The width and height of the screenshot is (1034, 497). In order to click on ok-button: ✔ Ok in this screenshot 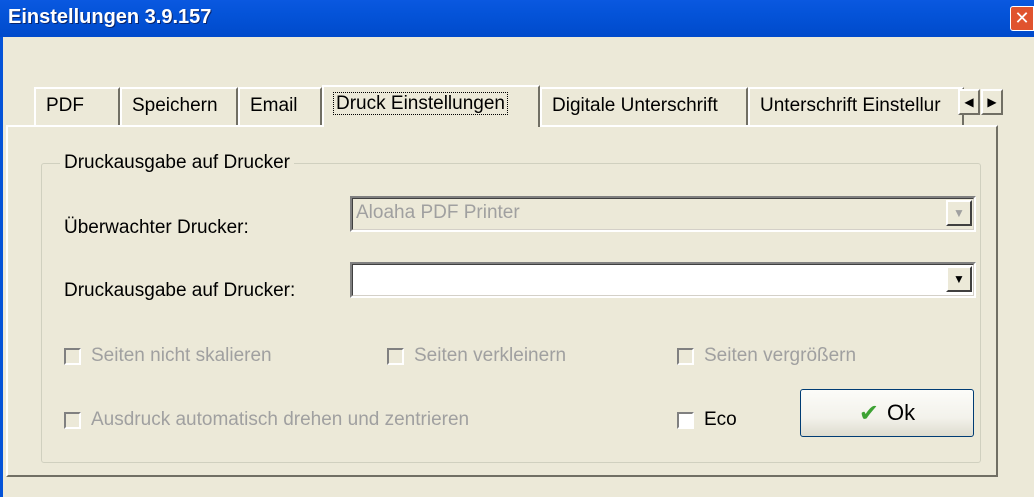, I will do `click(887, 413)`.